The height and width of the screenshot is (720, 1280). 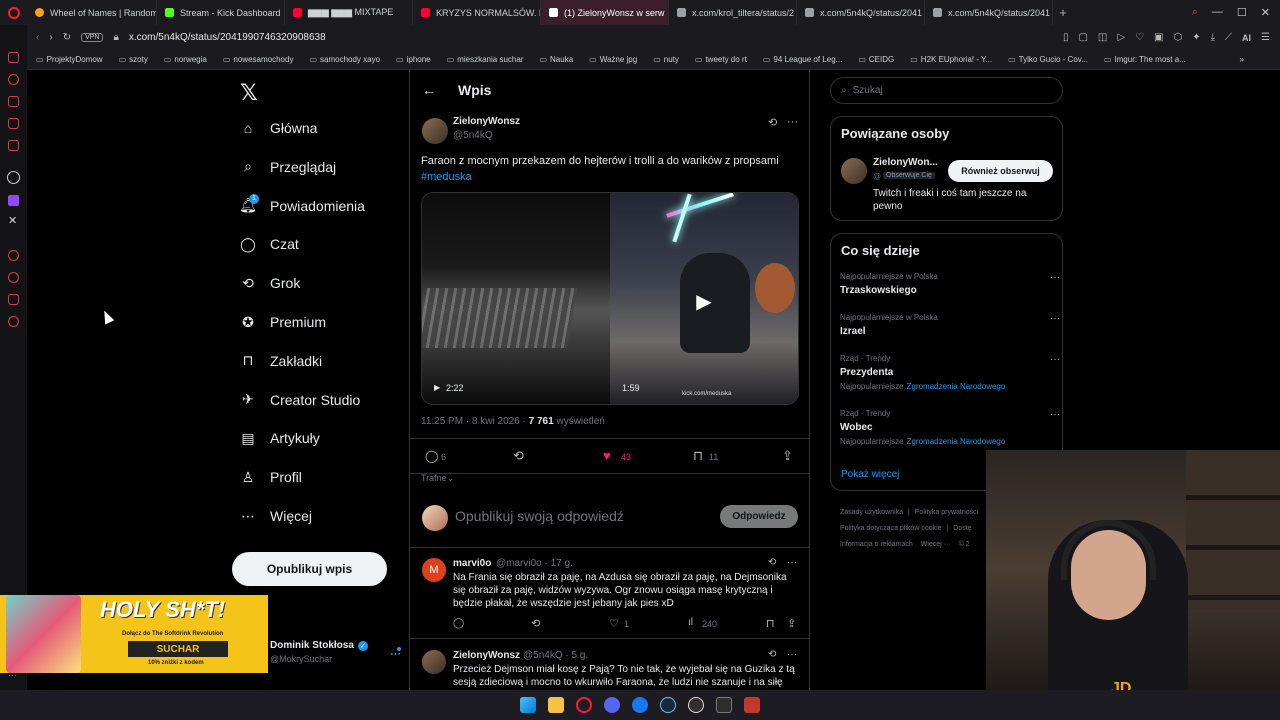 What do you see at coordinates (614, 623) in the screenshot?
I see `like-icon: ♡` at bounding box center [614, 623].